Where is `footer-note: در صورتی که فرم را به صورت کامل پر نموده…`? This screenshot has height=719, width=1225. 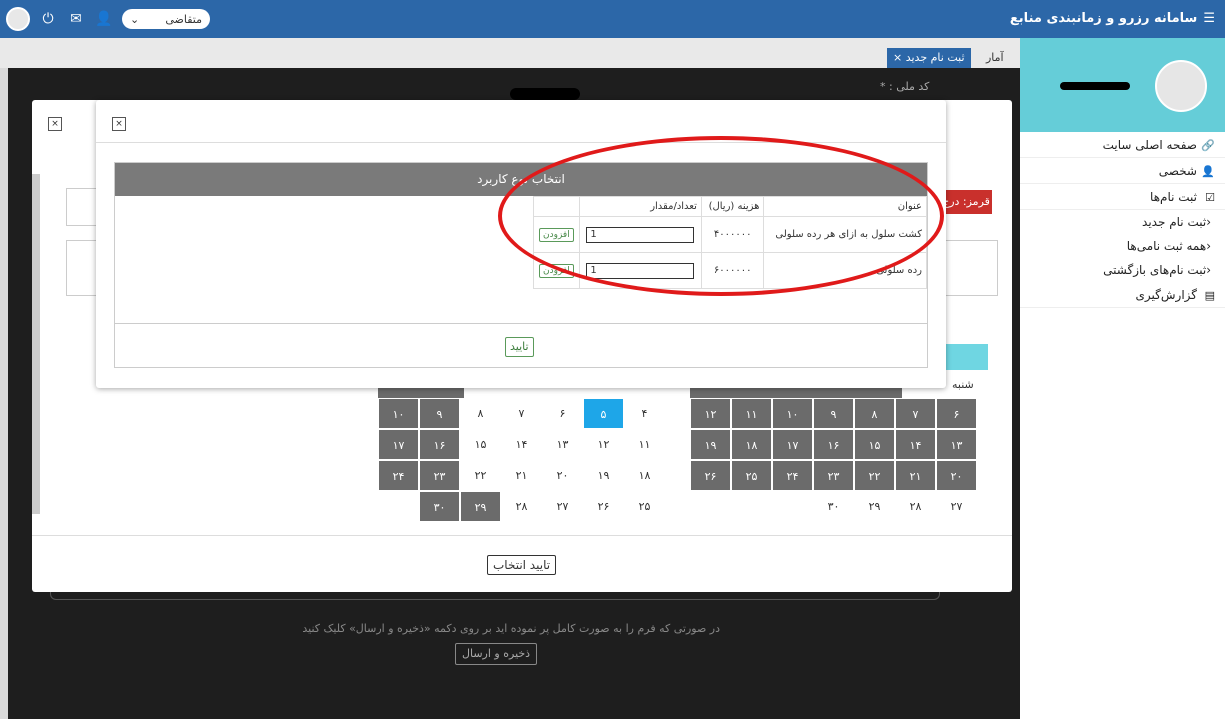
footer-note: در صورتی که فرم را به صورت کامل پر نموده… is located at coordinates (511, 628).